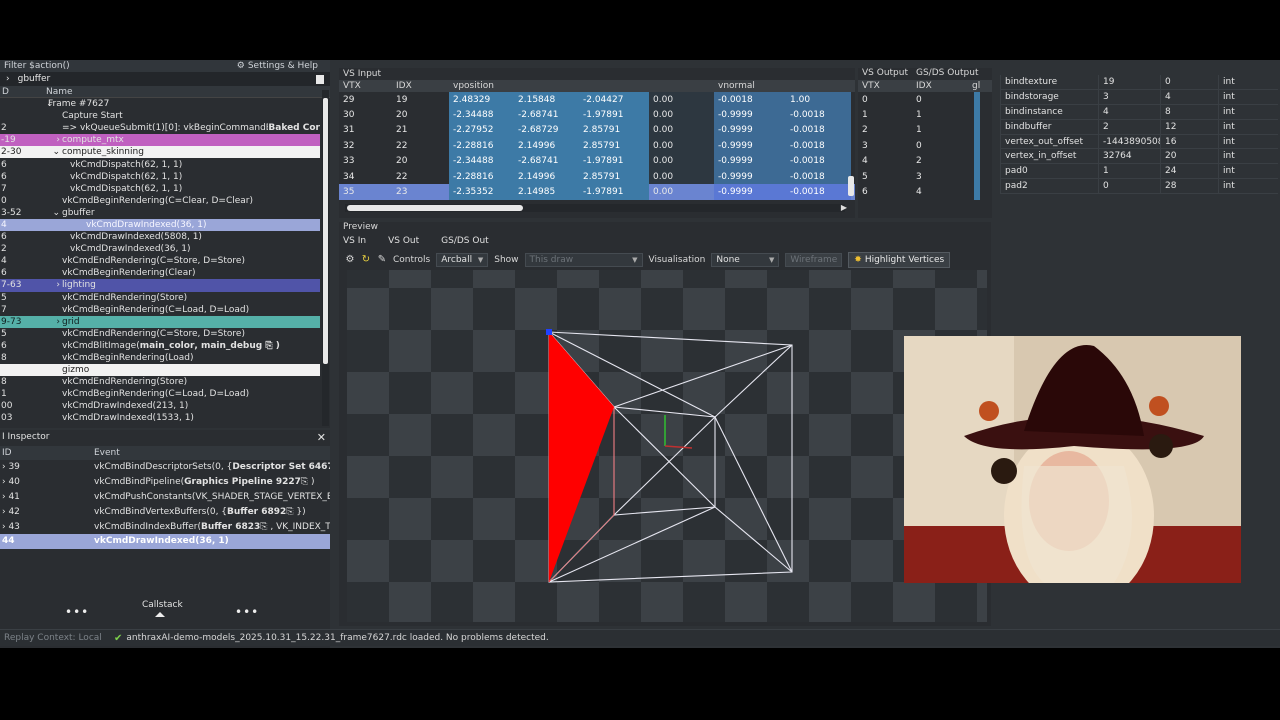 Image resolution: width=1280 pixels, height=720 pixels. I want to click on binding-row: pad2 0 28 int, so click(1139, 187).